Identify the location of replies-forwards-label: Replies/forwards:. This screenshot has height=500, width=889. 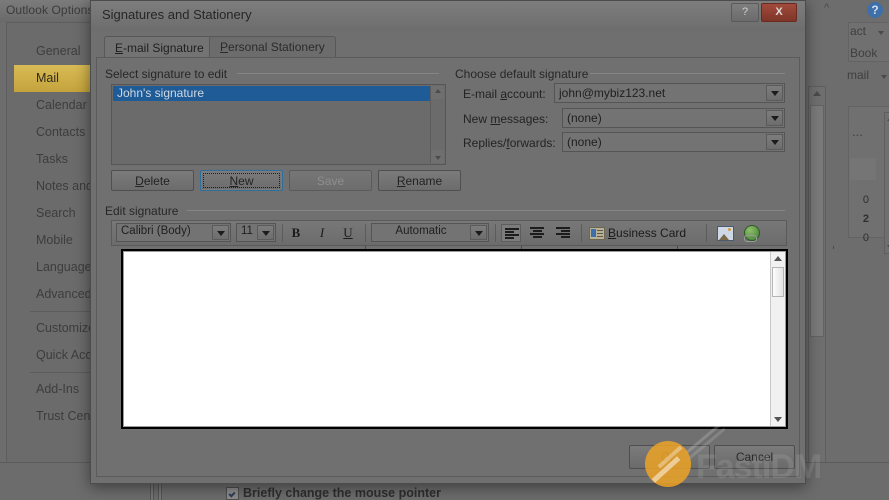
(509, 143).